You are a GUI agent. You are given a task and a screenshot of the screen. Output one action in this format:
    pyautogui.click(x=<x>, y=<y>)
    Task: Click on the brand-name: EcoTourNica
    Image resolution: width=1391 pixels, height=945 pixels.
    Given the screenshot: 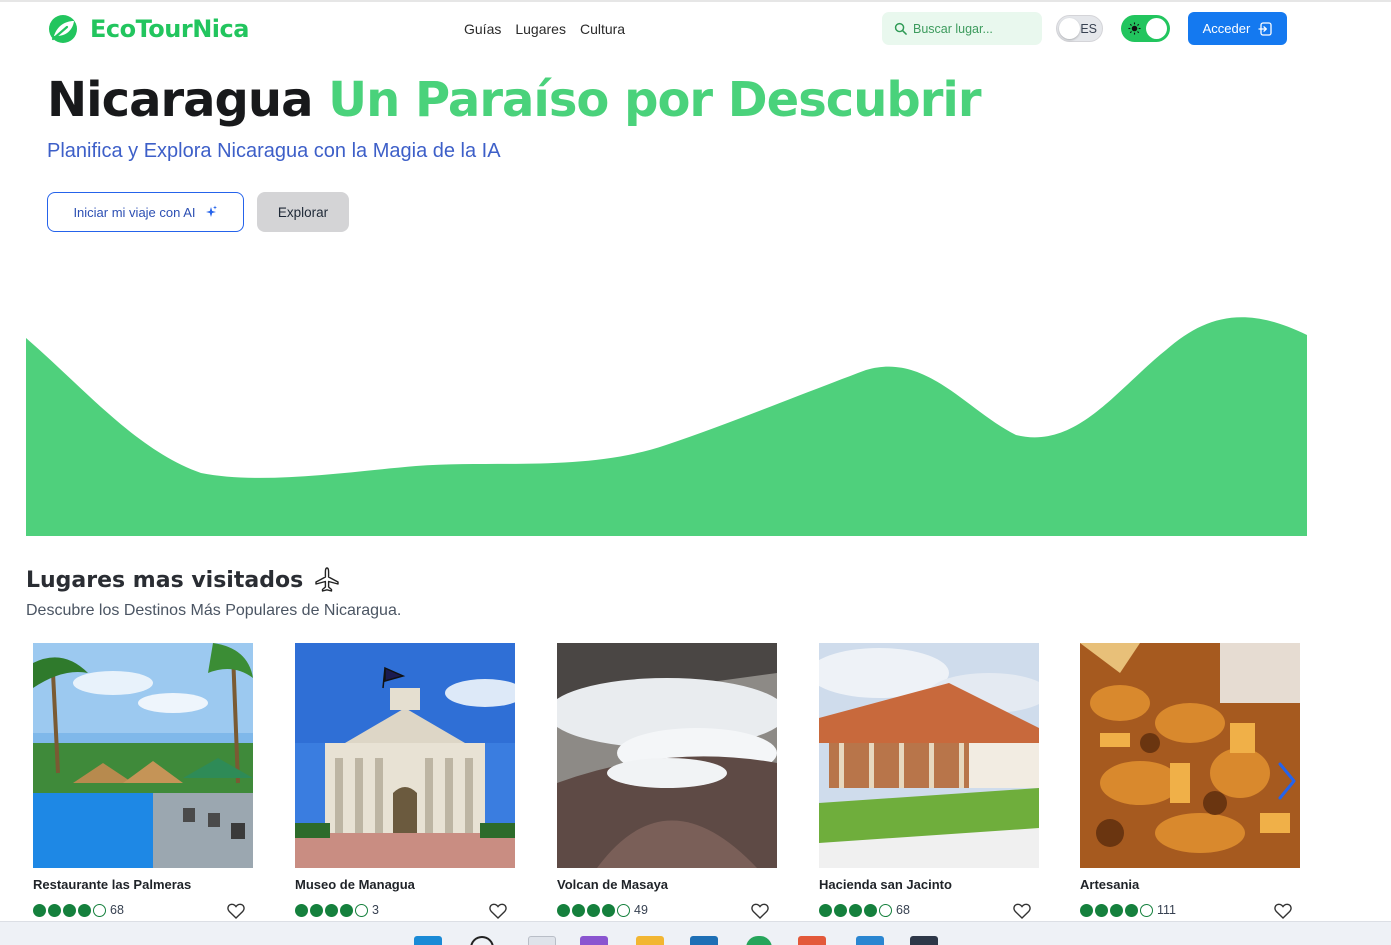 What is the action you would take?
    pyautogui.click(x=169, y=29)
    